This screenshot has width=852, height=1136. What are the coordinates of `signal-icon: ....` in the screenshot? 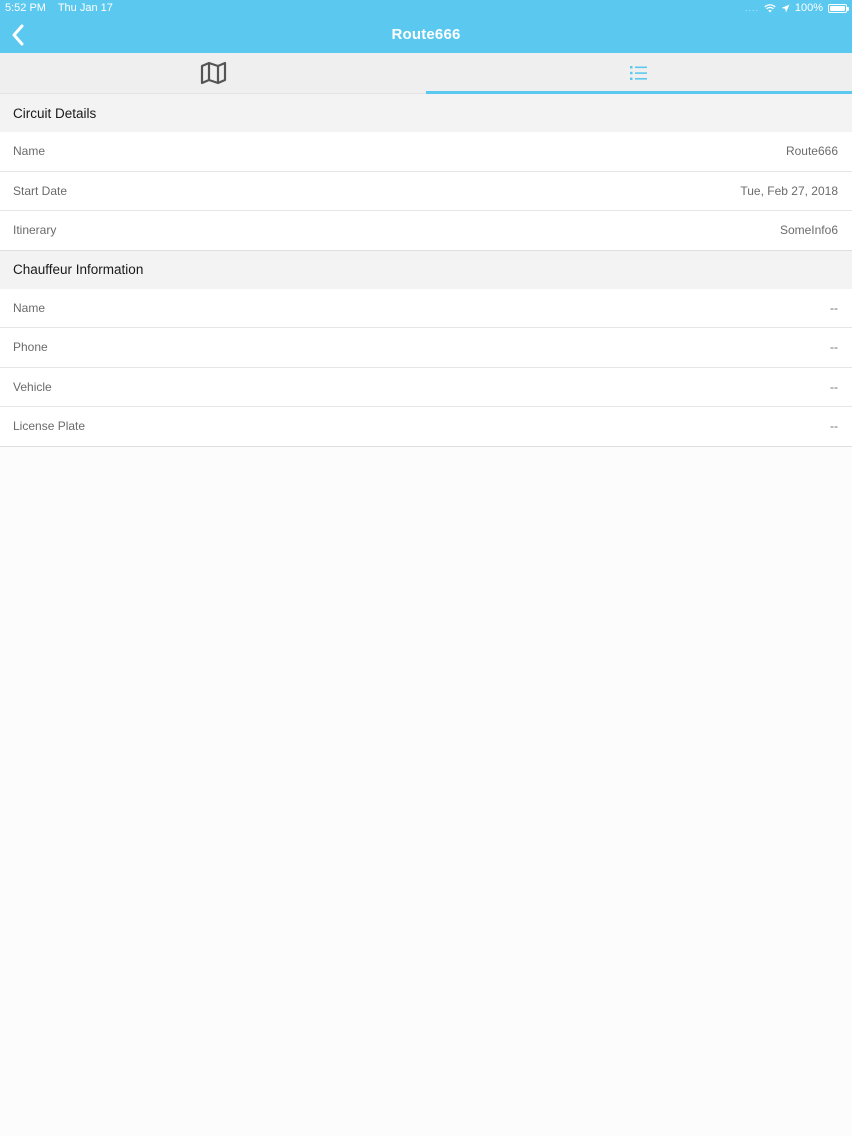 It's located at (751, 8).